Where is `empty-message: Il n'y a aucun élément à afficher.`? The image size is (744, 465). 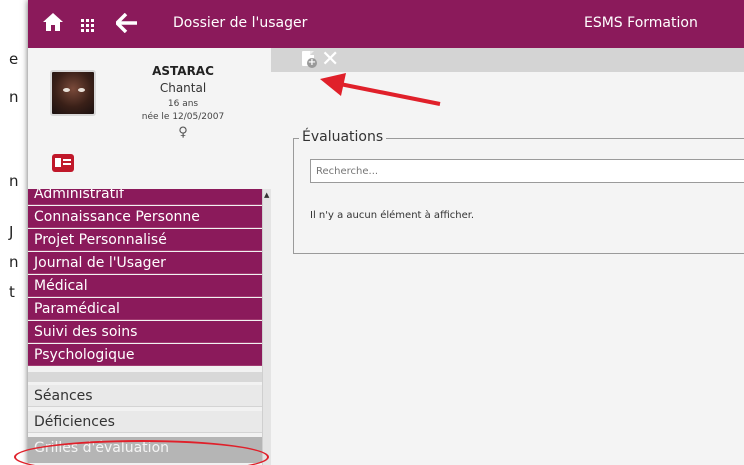 empty-message: Il n'y a aucun élément à afficher. is located at coordinates (392, 215).